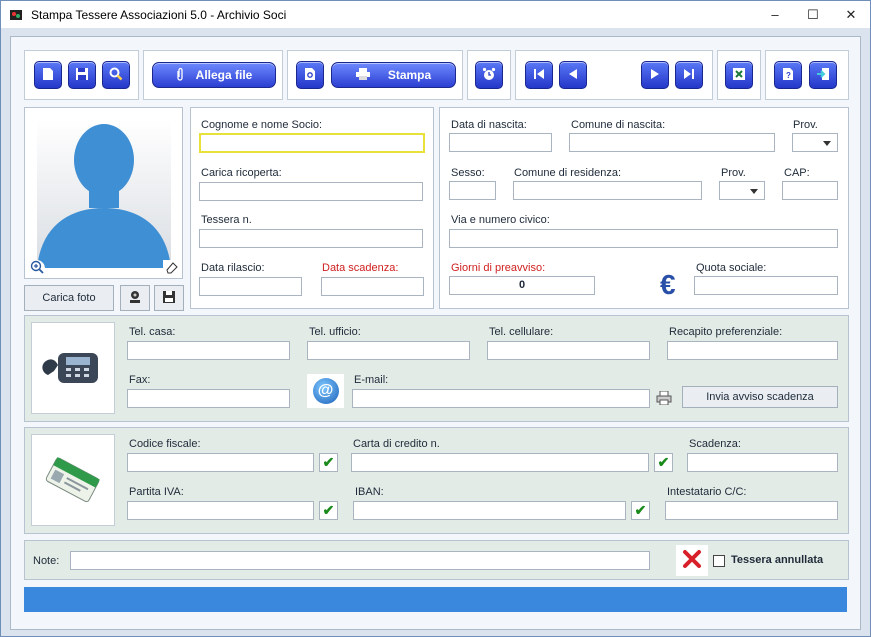 The image size is (871, 637). Describe the element at coordinates (233, 268) in the screenshot. I see `issue-date-label: Data rilascio:` at that location.